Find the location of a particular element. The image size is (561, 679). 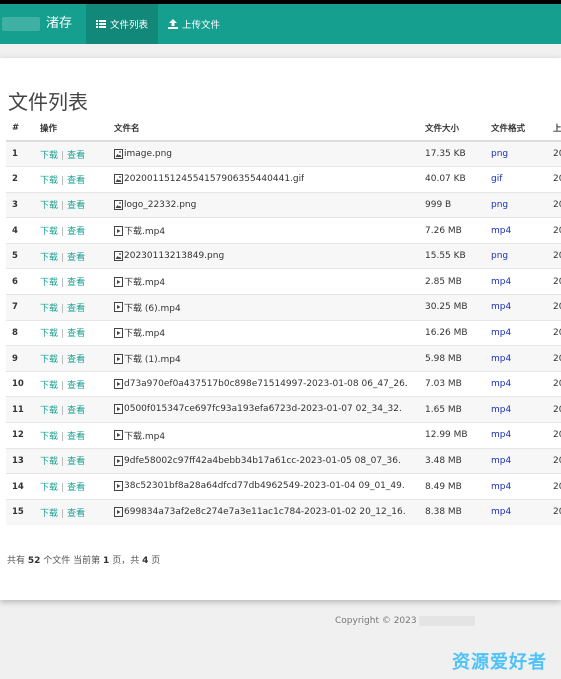

row-filesize: 17.35 KB is located at coordinates (452, 153).